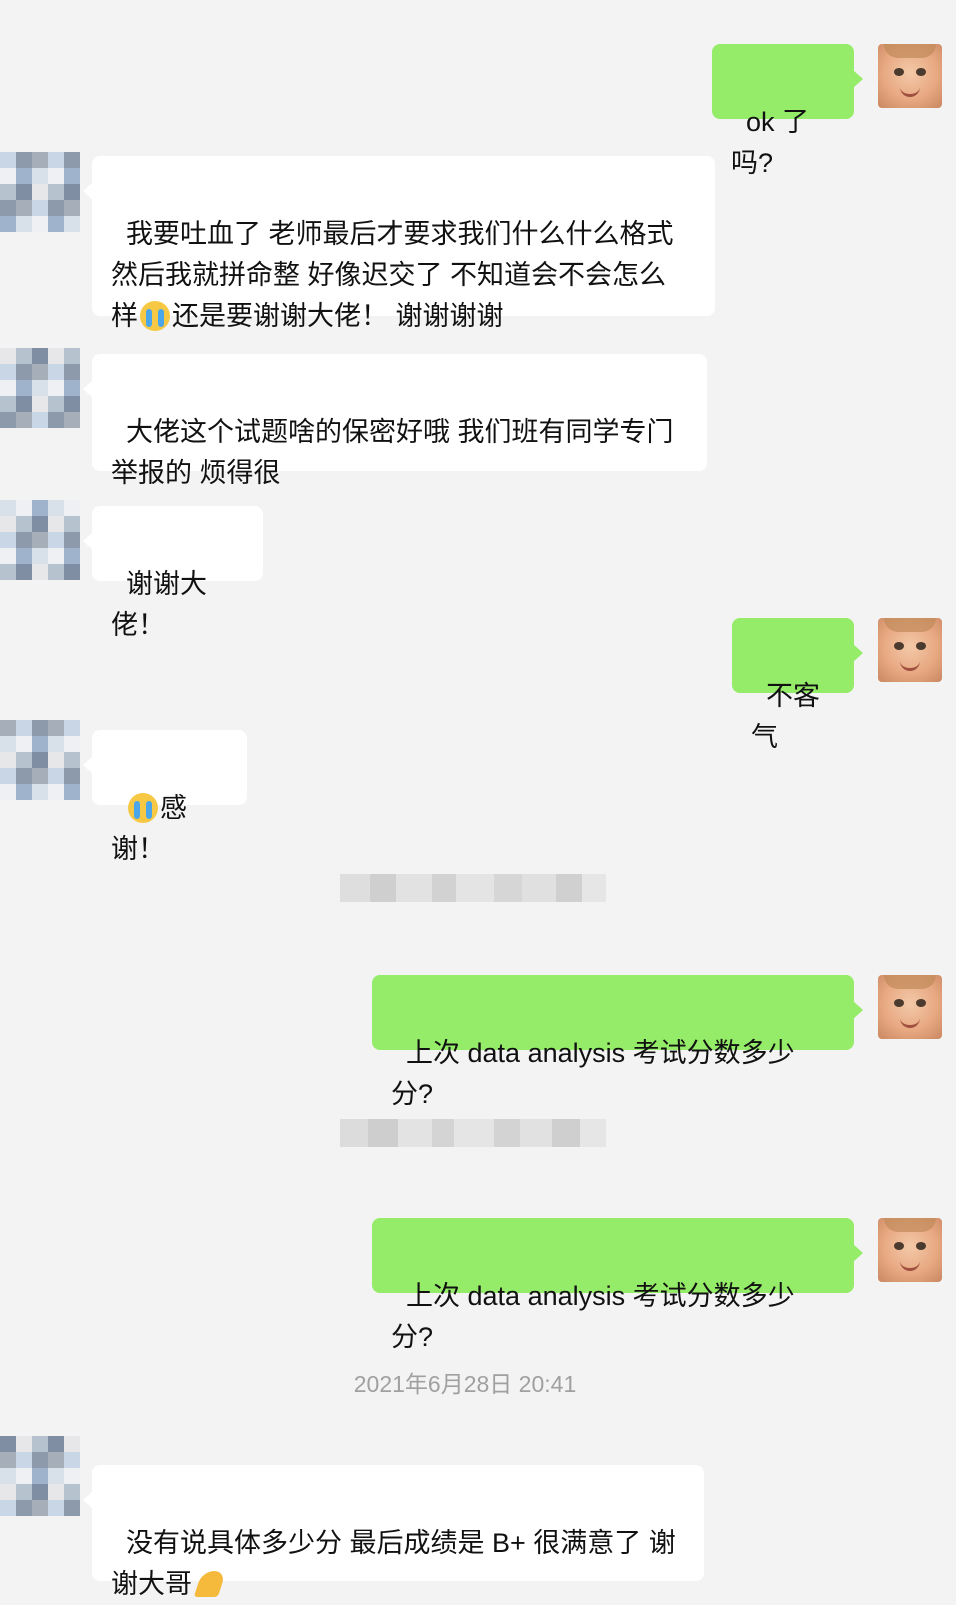  What do you see at coordinates (392, 452) in the screenshot?
I see `message-text: 大佬这个试题啥的保密好哦 我们班有同学专门 举报的 烦得很` at bounding box center [392, 452].